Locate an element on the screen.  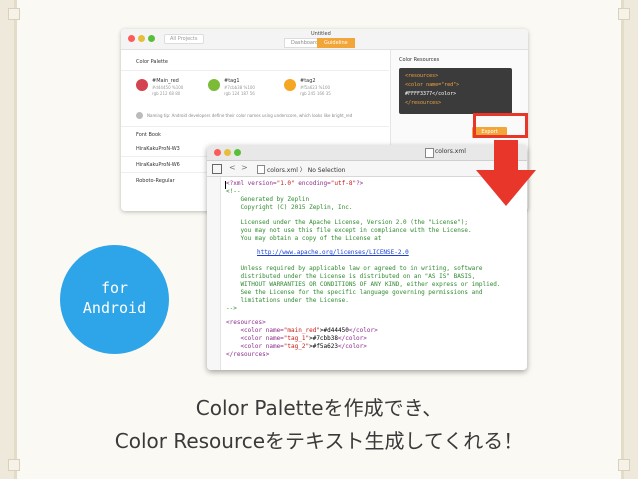
code-line: Copyright (C) 2015 Zeplin, Inc. is located at coordinates (289, 207).